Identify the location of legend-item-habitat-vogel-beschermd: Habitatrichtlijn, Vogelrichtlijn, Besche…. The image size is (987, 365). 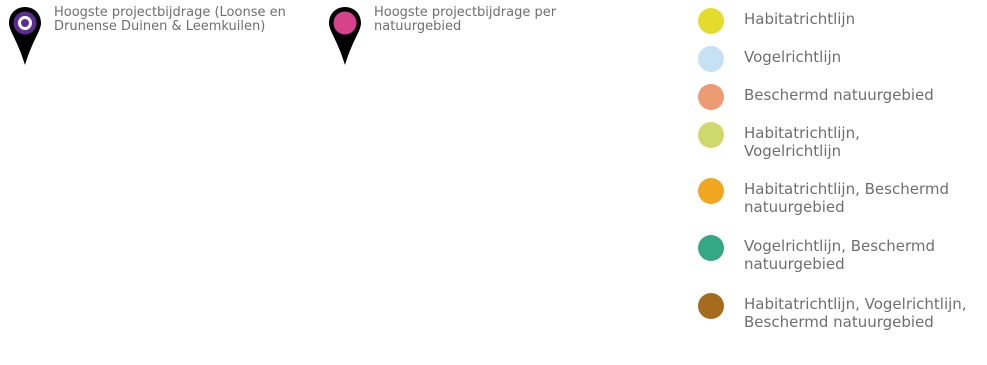
(840, 328).